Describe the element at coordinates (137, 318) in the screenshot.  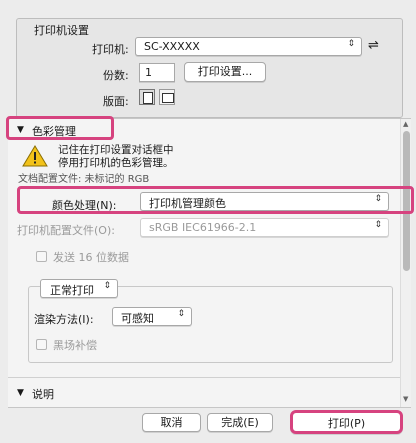
I see `rendering-value: 可感知` at that location.